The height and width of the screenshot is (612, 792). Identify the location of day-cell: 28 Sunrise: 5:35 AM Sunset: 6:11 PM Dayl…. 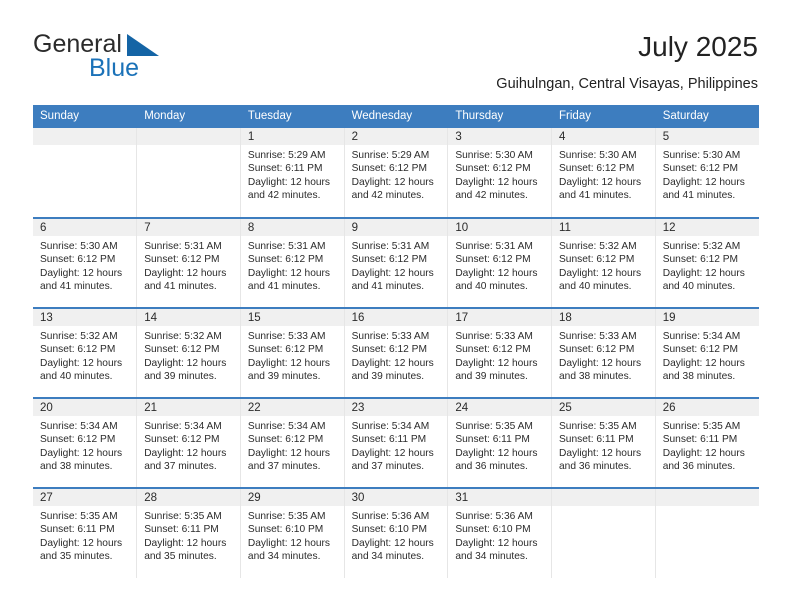
(188, 532).